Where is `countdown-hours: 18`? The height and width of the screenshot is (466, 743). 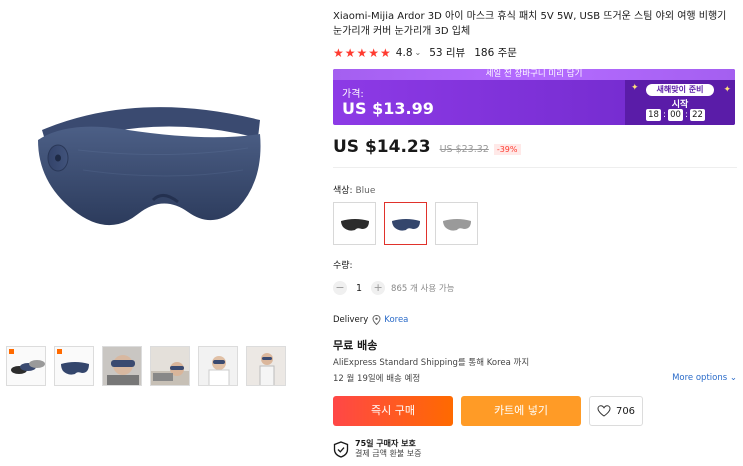 countdown-hours: 18 is located at coordinates (653, 115).